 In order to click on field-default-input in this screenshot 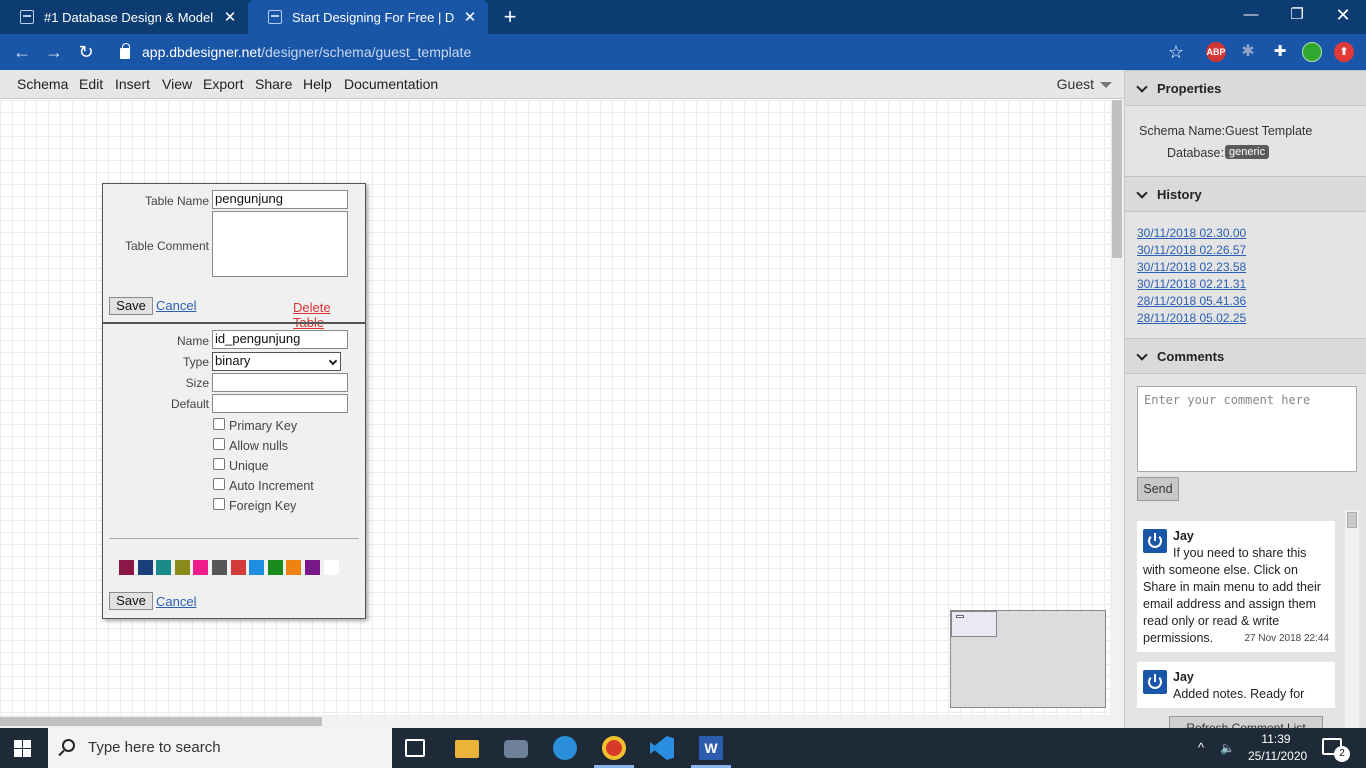, I will do `click(280, 403)`.